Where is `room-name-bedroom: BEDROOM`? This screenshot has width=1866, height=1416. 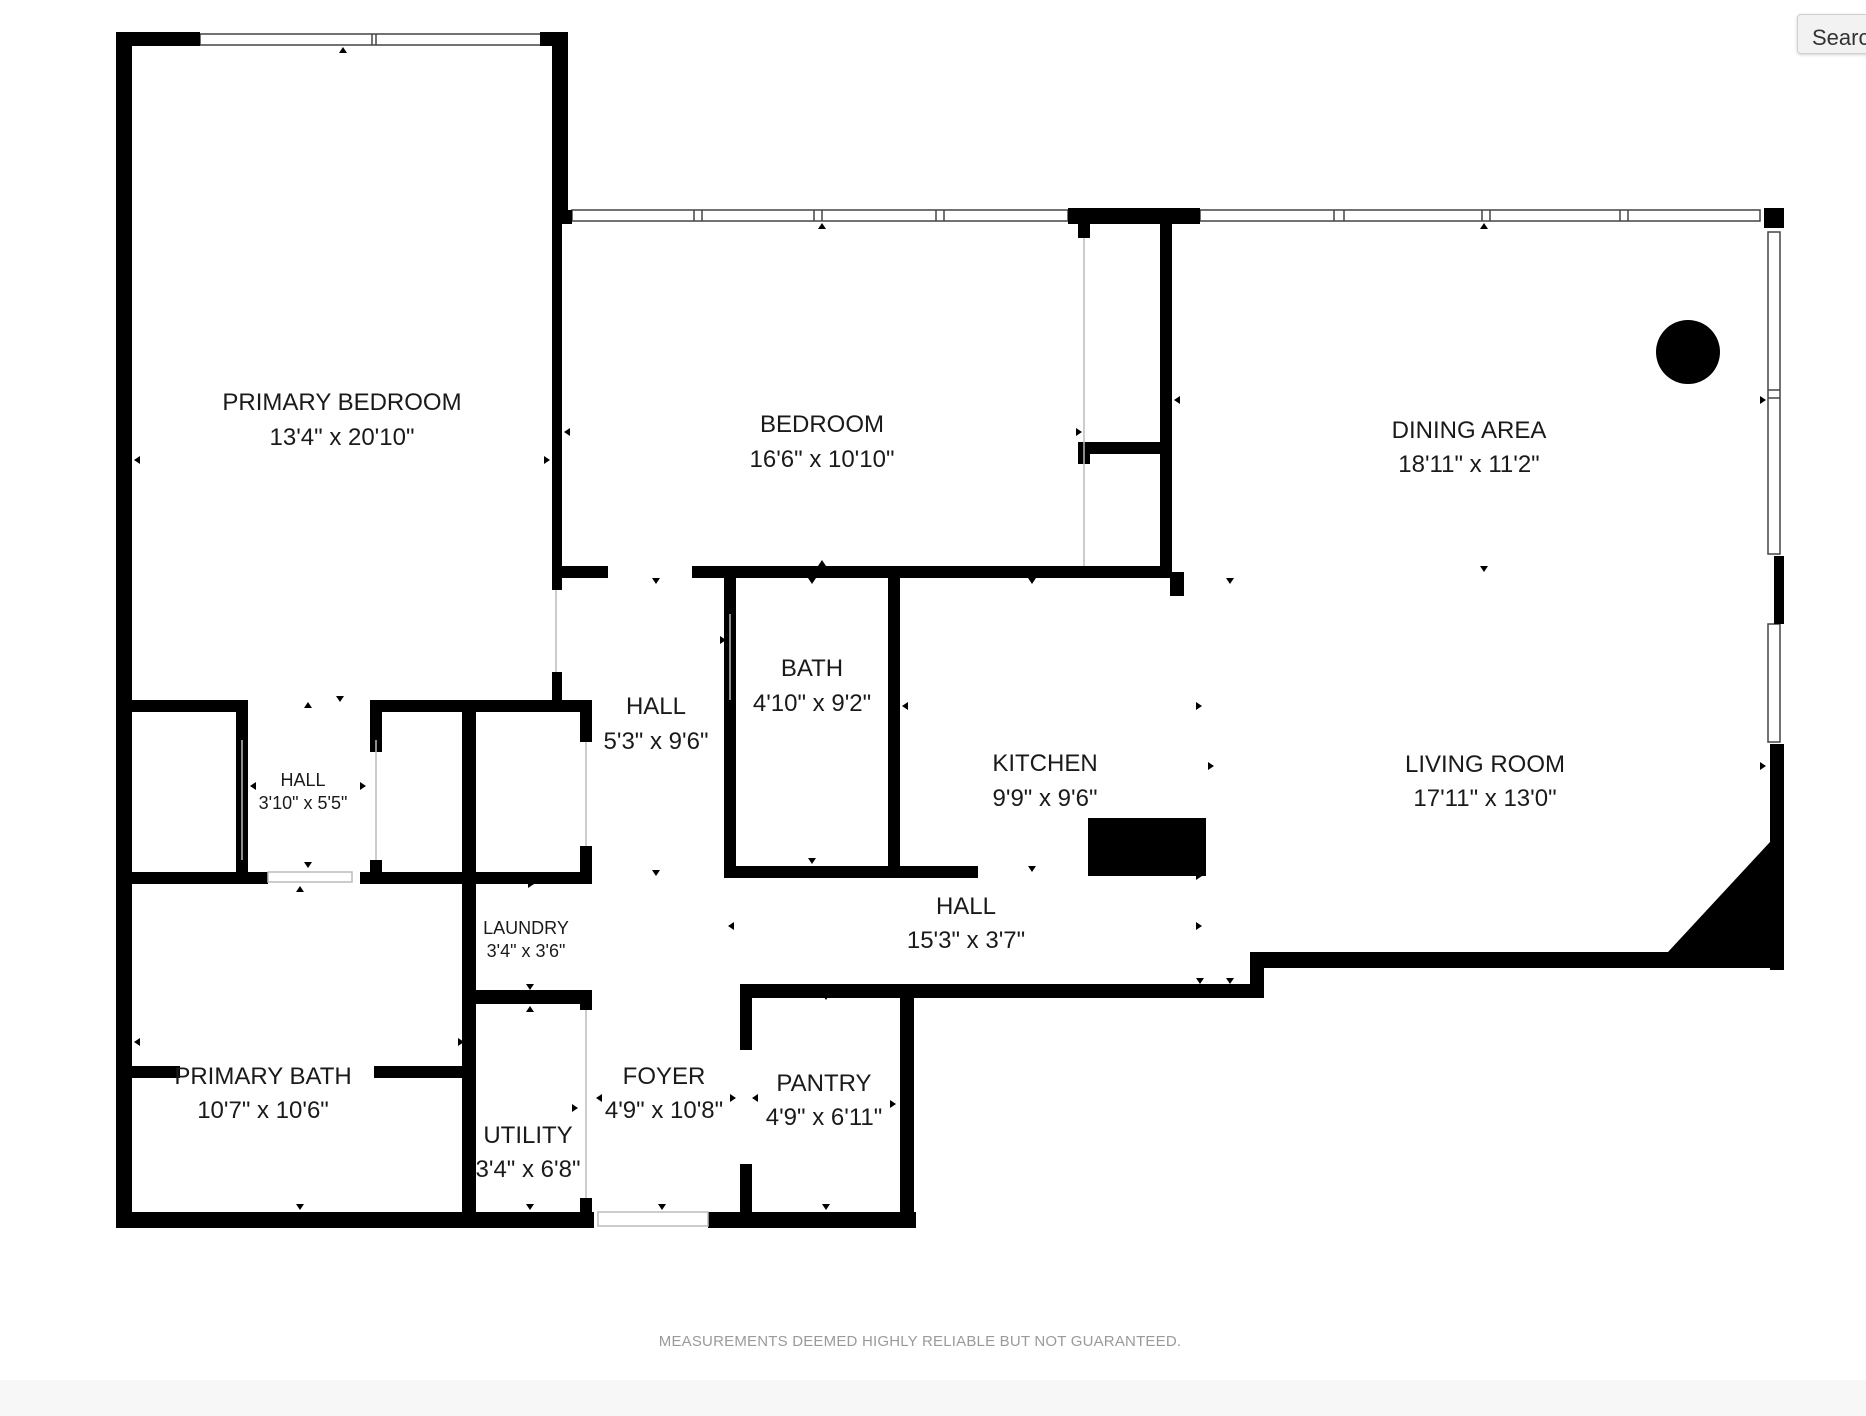 room-name-bedroom: BEDROOM is located at coordinates (822, 424).